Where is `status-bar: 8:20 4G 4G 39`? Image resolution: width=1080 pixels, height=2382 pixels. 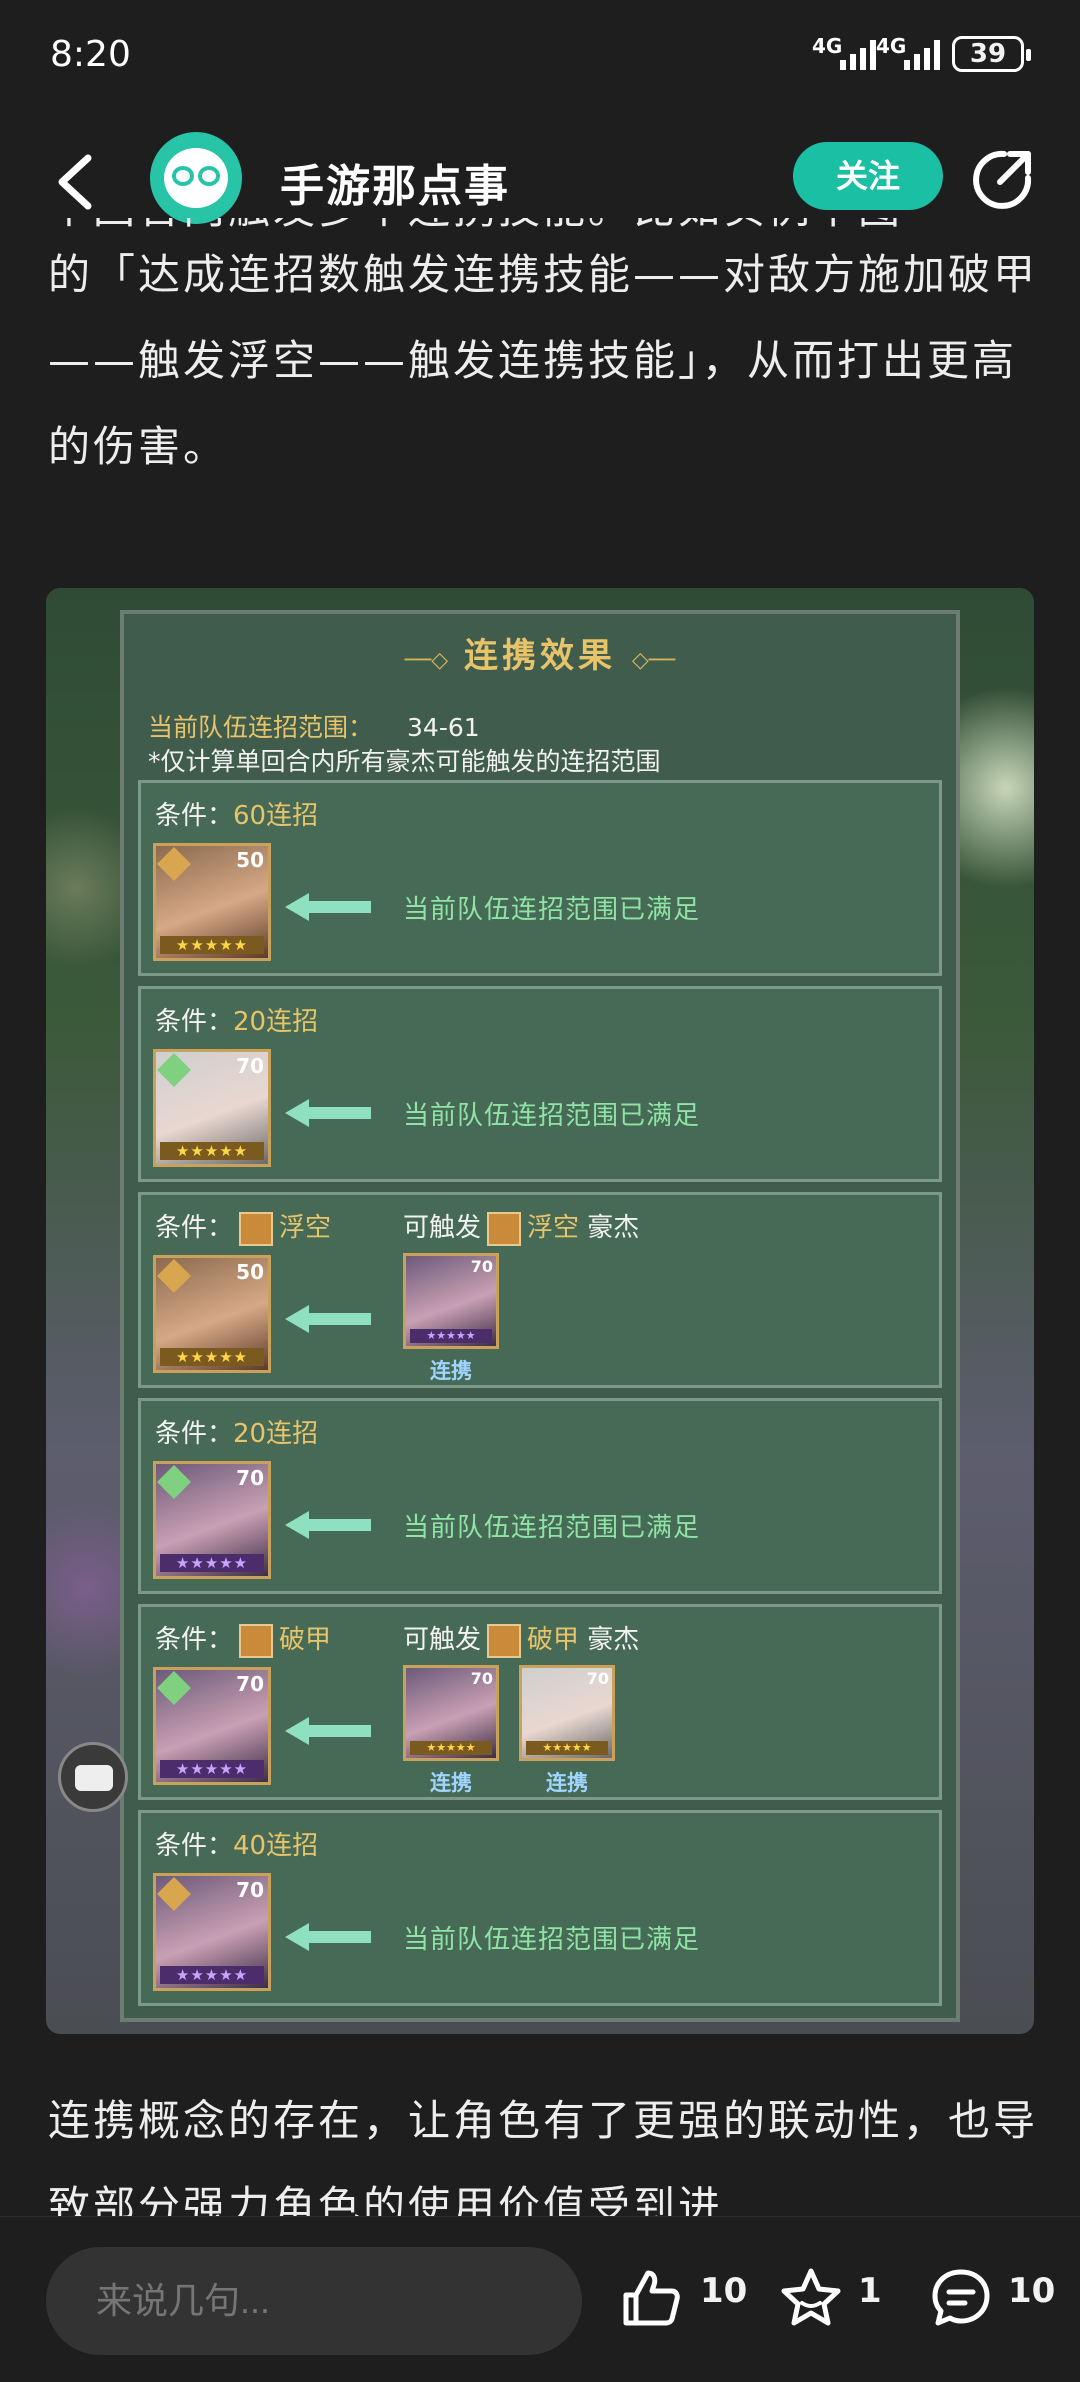 status-bar: 8:20 4G 4G 39 is located at coordinates (540, 55).